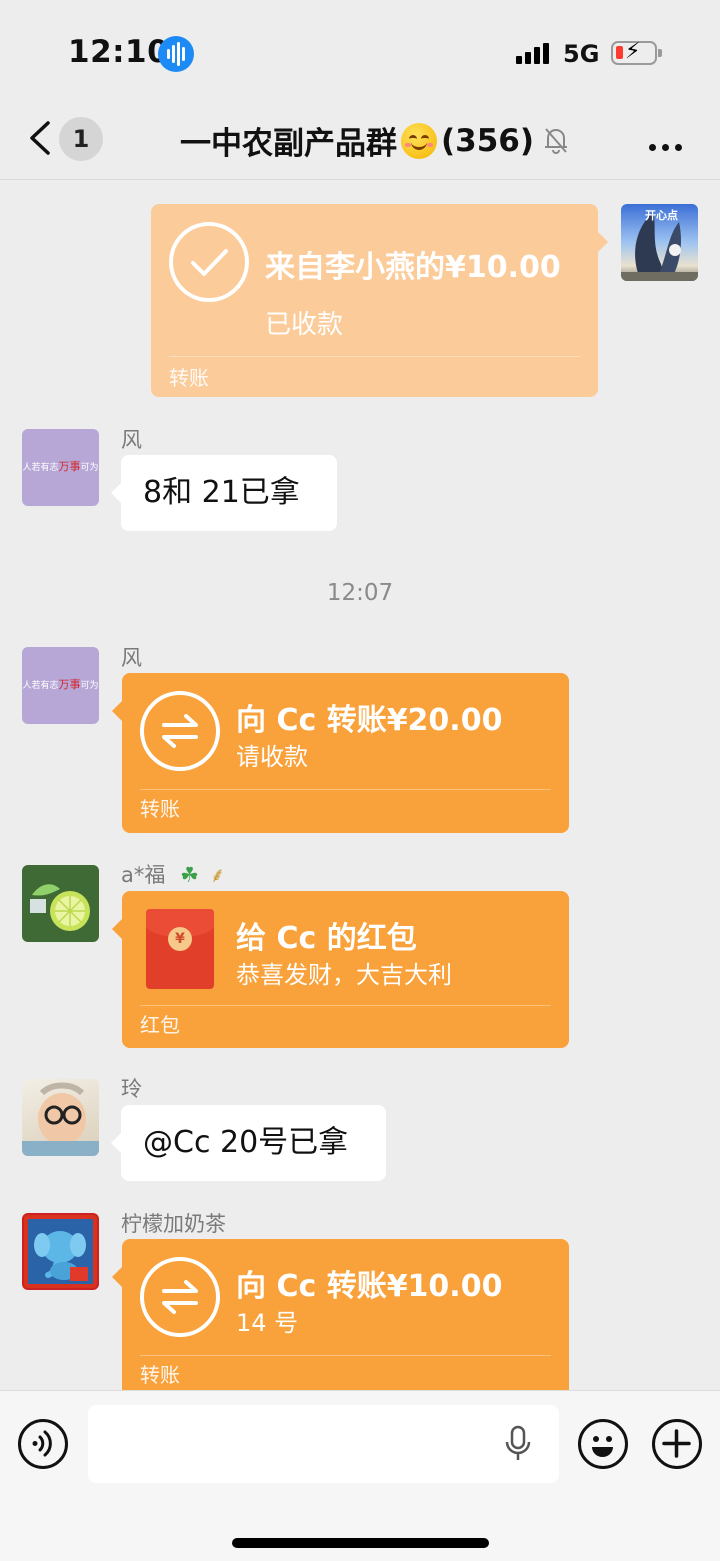 The image size is (720, 1561). I want to click on smiley-icon, so click(603, 1444).